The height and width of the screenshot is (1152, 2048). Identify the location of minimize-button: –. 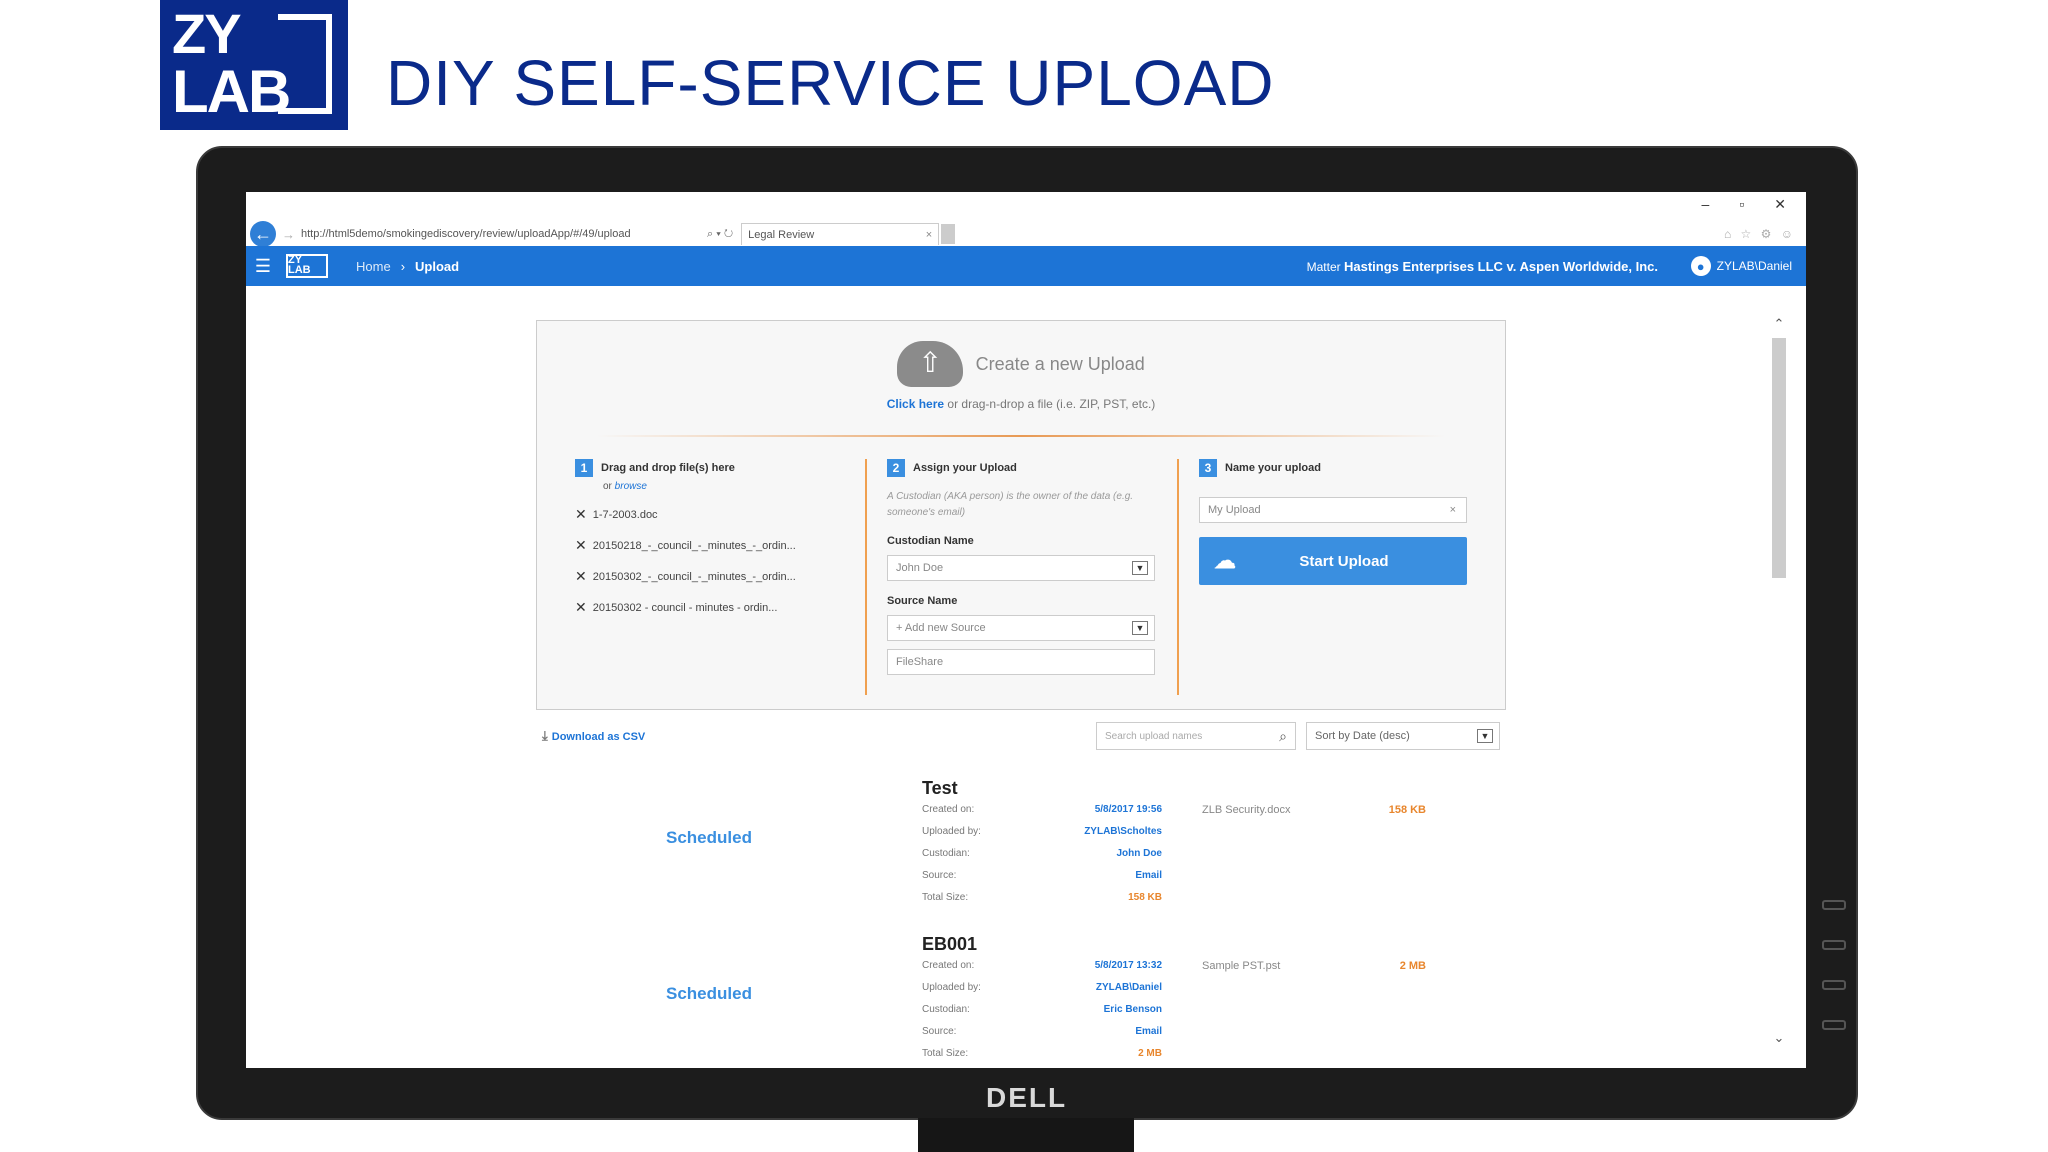
(1706, 206).